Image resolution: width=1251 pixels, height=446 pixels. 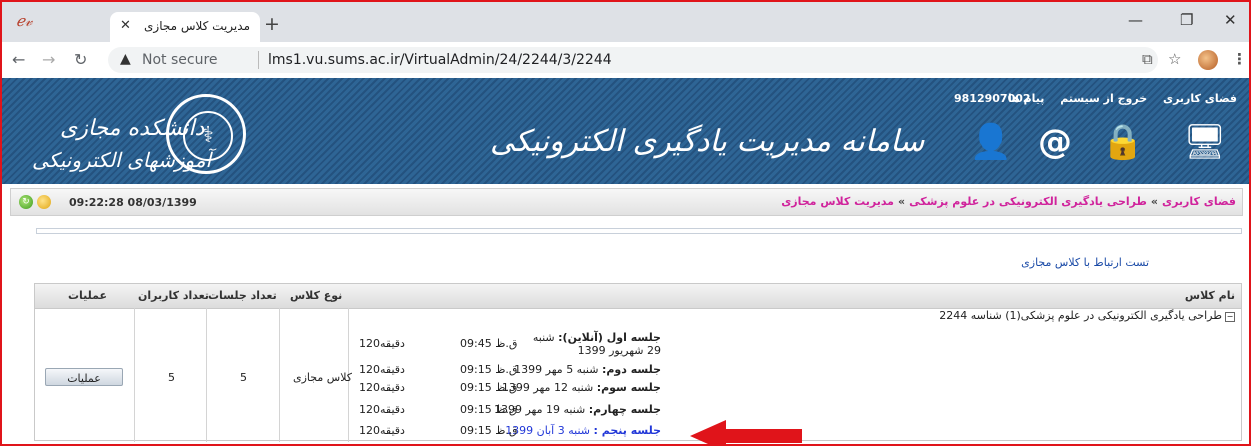 What do you see at coordinates (992, 98) in the screenshot?
I see `user-id: 9812907002` at bounding box center [992, 98].